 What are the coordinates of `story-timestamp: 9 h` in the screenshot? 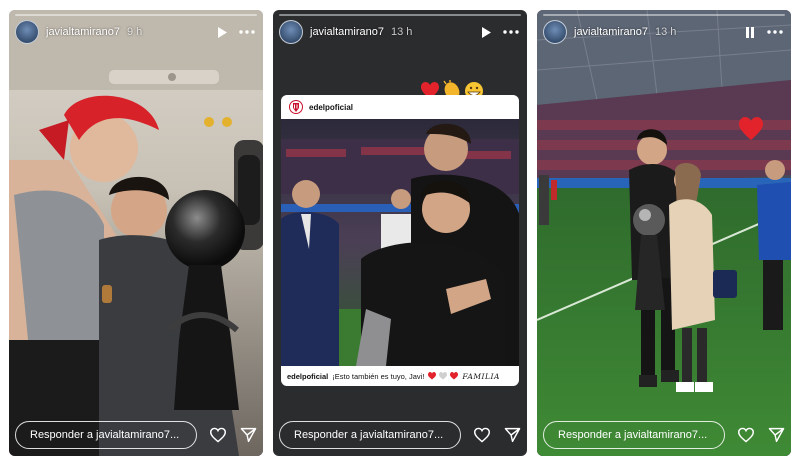 It's located at (134, 32).